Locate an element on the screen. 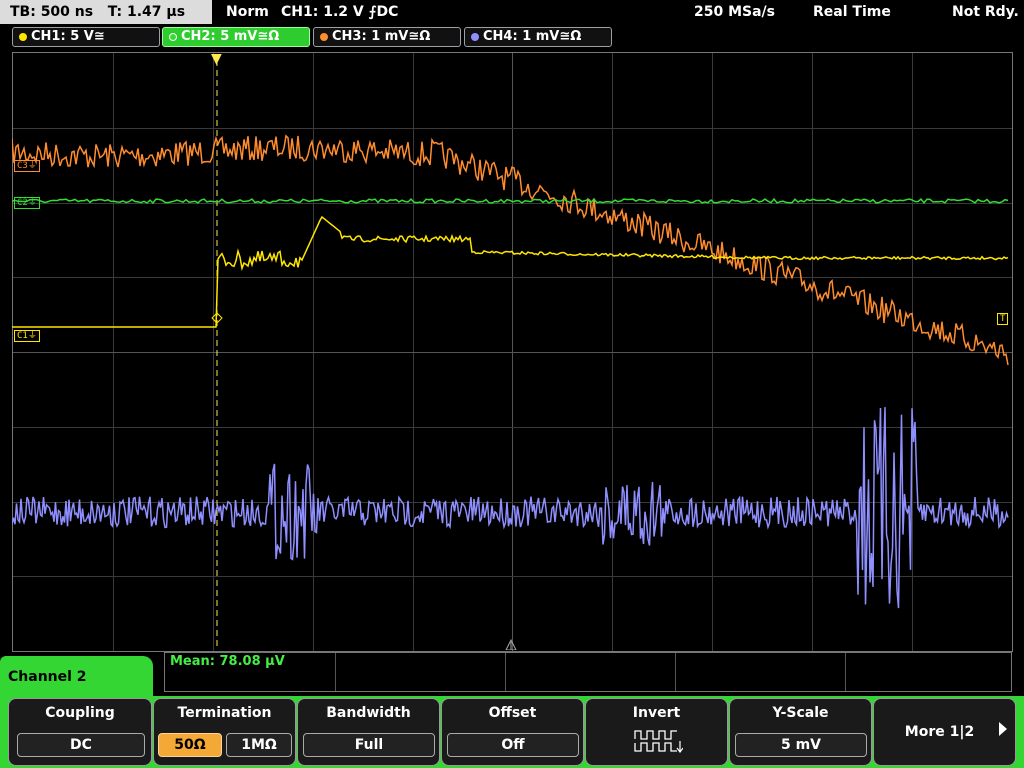 This screenshot has width=1024, height=768. invert-title: Invert is located at coordinates (656, 713).